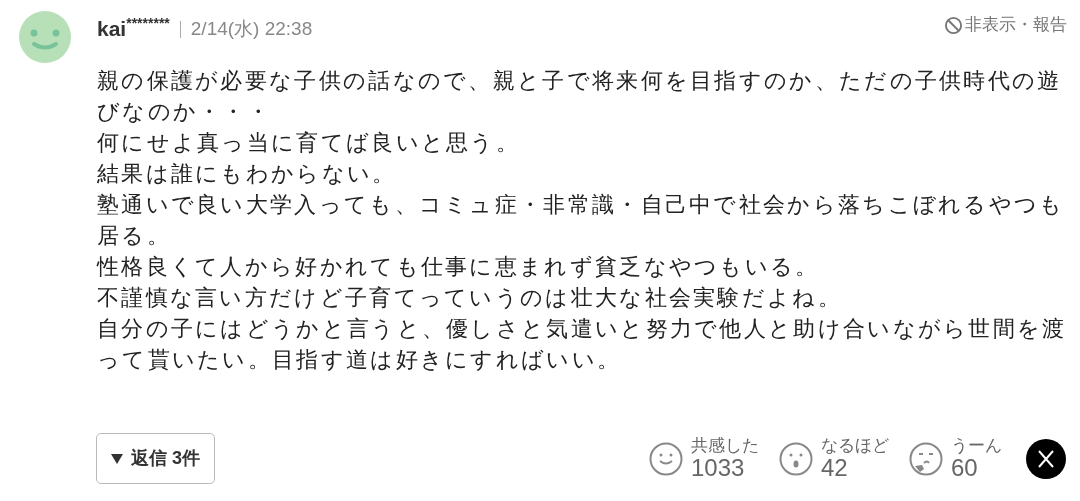 This screenshot has height=501, width=1080. I want to click on comment-line: 性格良くて人から好かれても仕事に恵まれず貧乏なやつもいる。, so click(459, 267).